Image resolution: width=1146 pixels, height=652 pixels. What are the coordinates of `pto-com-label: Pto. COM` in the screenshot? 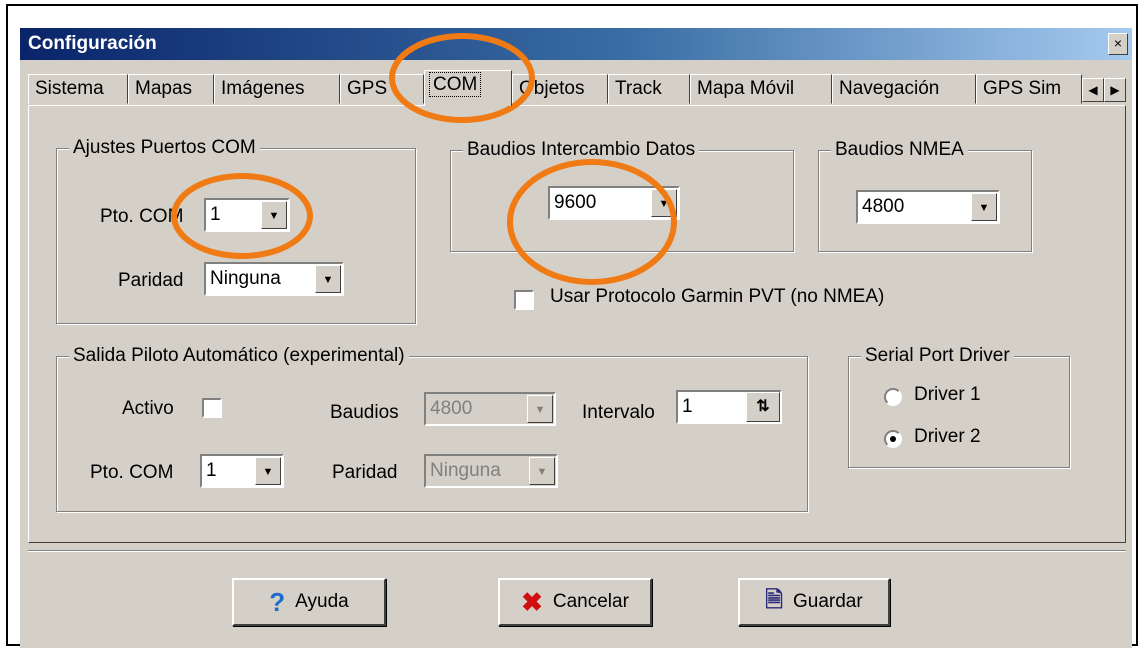 It's located at (142, 216).